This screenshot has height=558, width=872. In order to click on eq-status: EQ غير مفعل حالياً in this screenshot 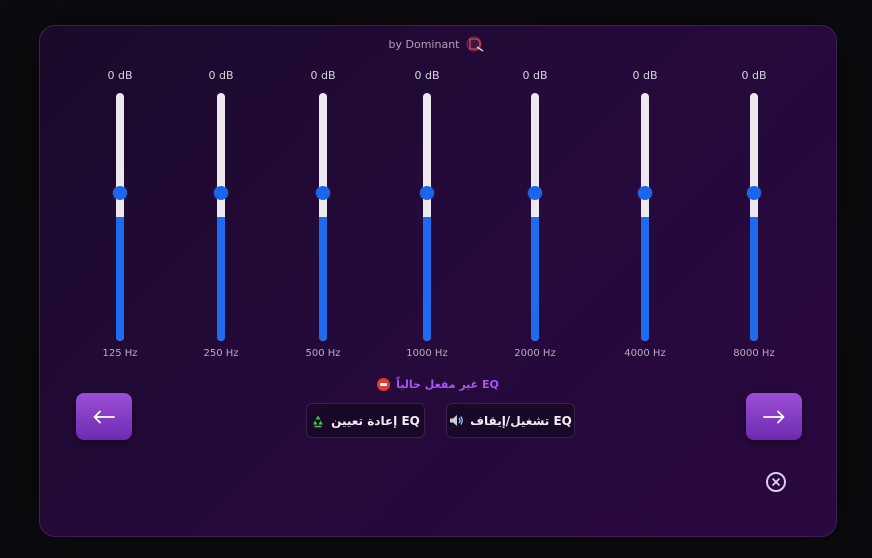, I will do `click(438, 384)`.